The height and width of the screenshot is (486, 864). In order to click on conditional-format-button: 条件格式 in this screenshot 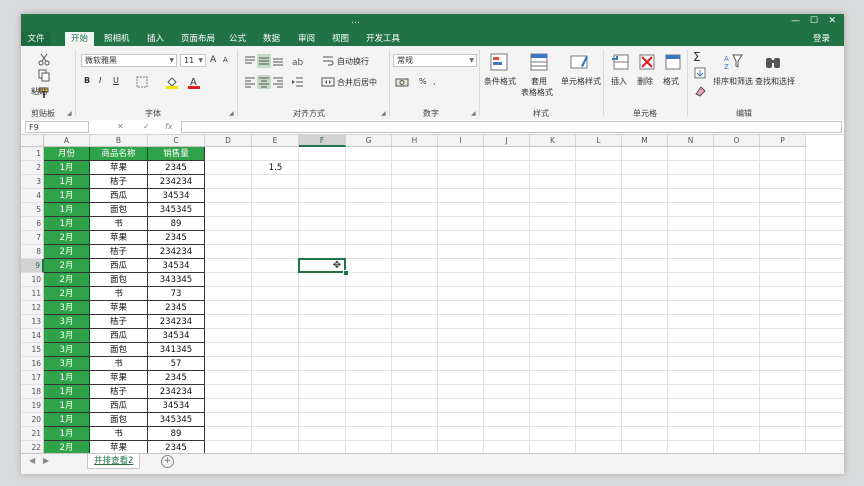, I will do `click(500, 81)`.